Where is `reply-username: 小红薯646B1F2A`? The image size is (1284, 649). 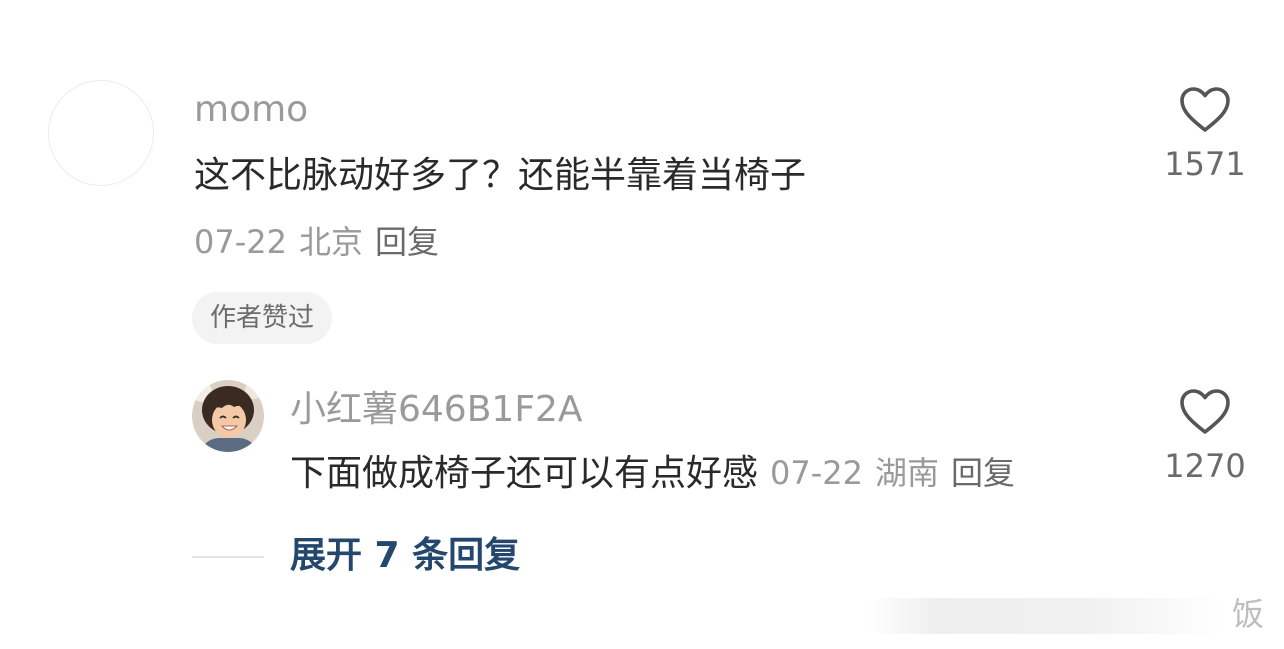 reply-username: 小红薯646B1F2A is located at coordinates (436, 410).